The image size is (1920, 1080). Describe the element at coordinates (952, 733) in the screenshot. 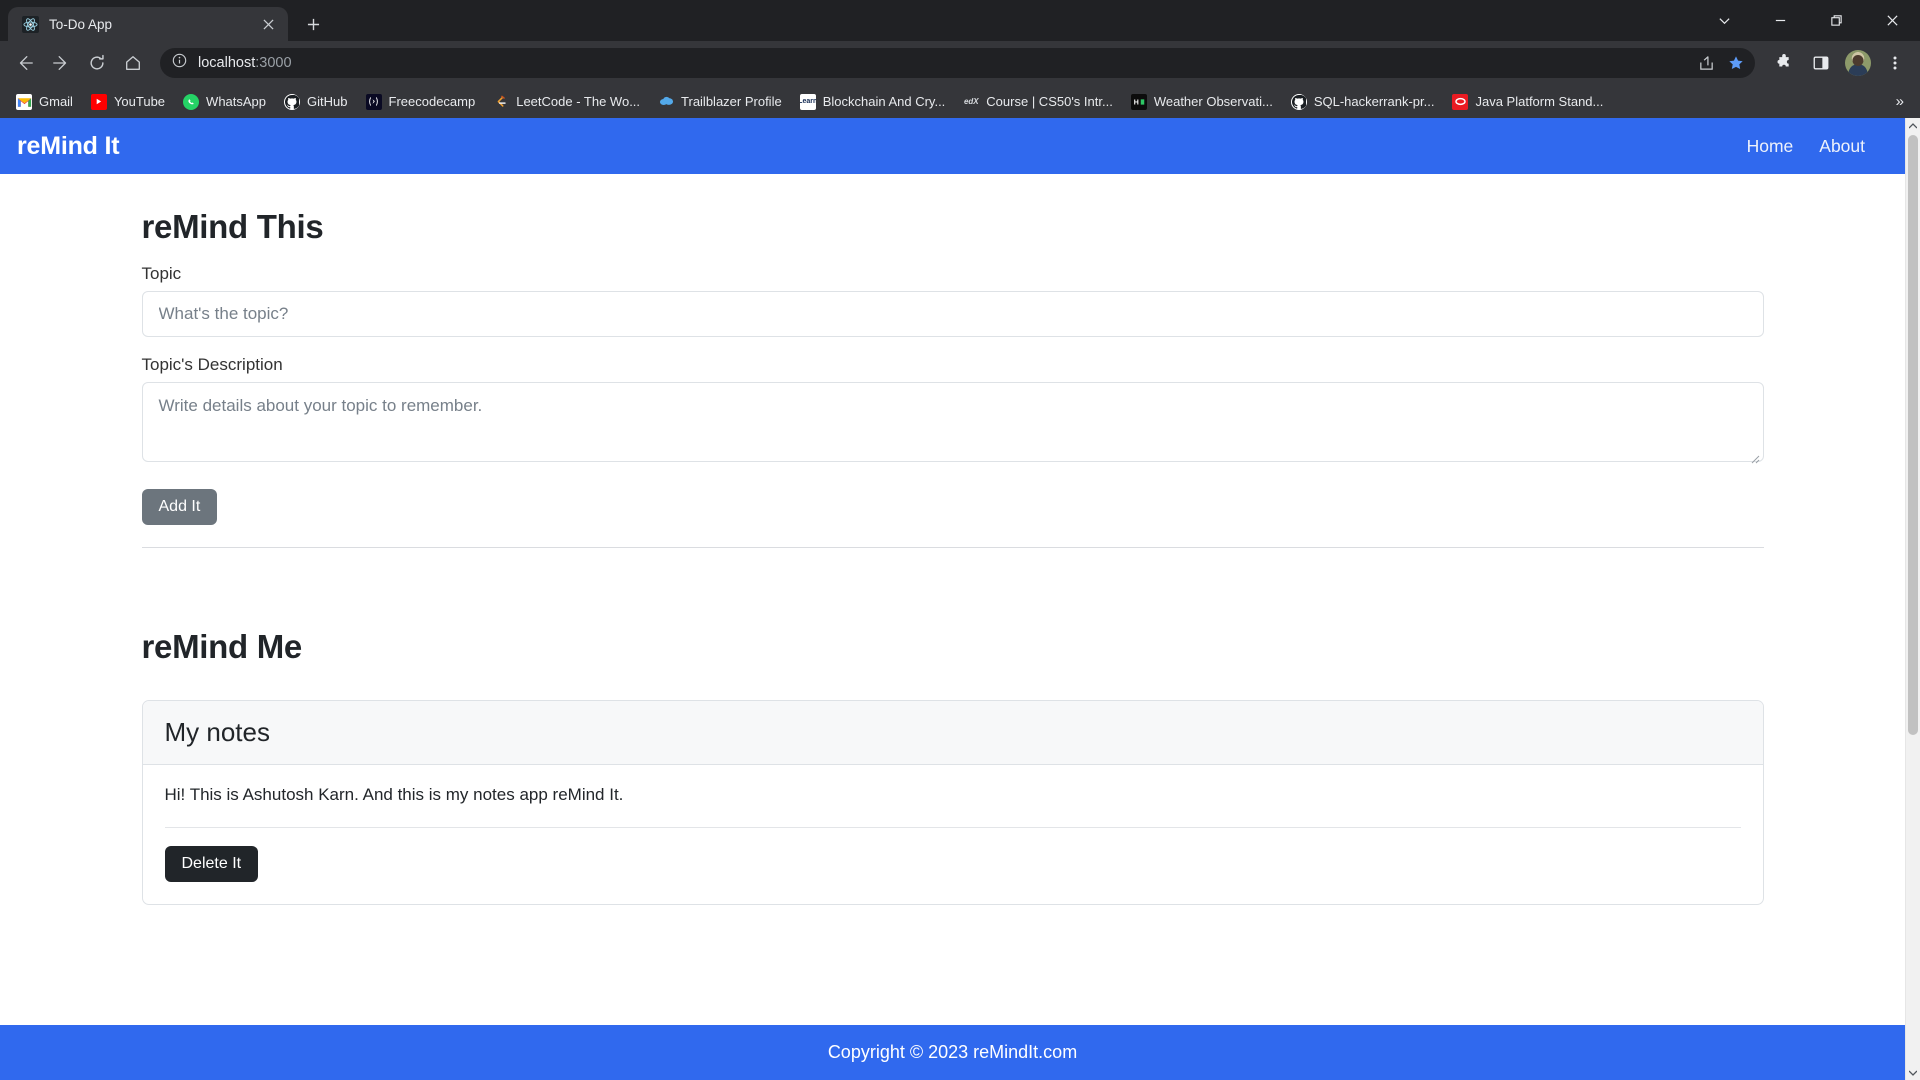

I see `note-card-title: My notes` at that location.